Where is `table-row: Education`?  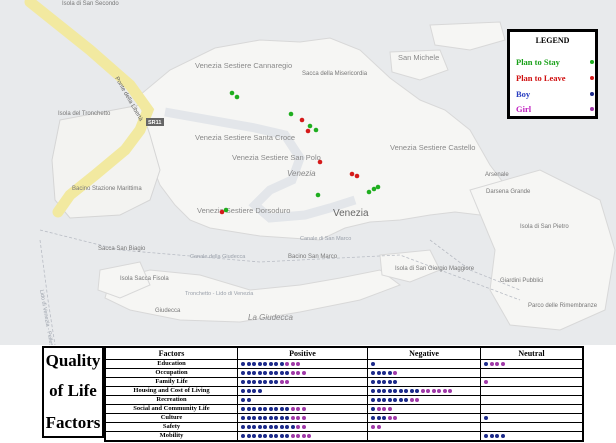
table-row: Education is located at coordinates (344, 364).